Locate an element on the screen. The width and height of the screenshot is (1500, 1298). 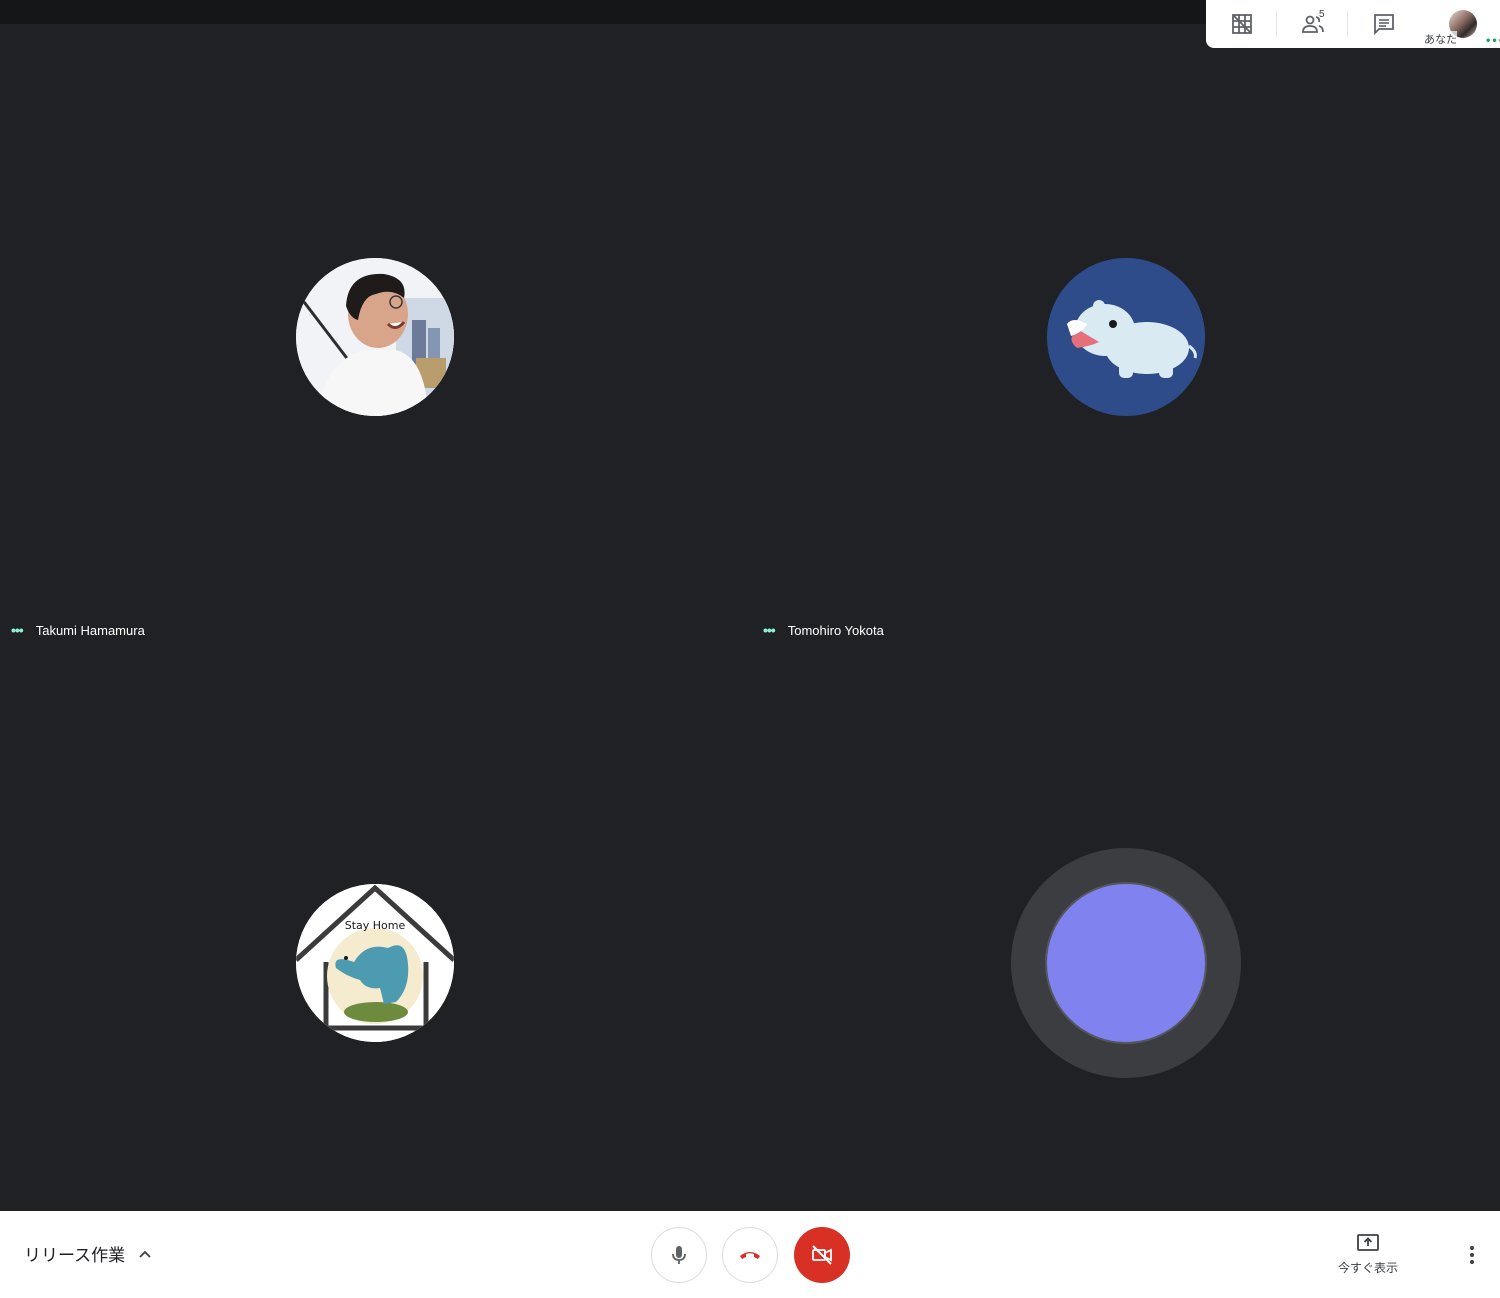
meeting-controls-bar: リリース作業 今すぐ表示 is located at coordinates (750, 1254).